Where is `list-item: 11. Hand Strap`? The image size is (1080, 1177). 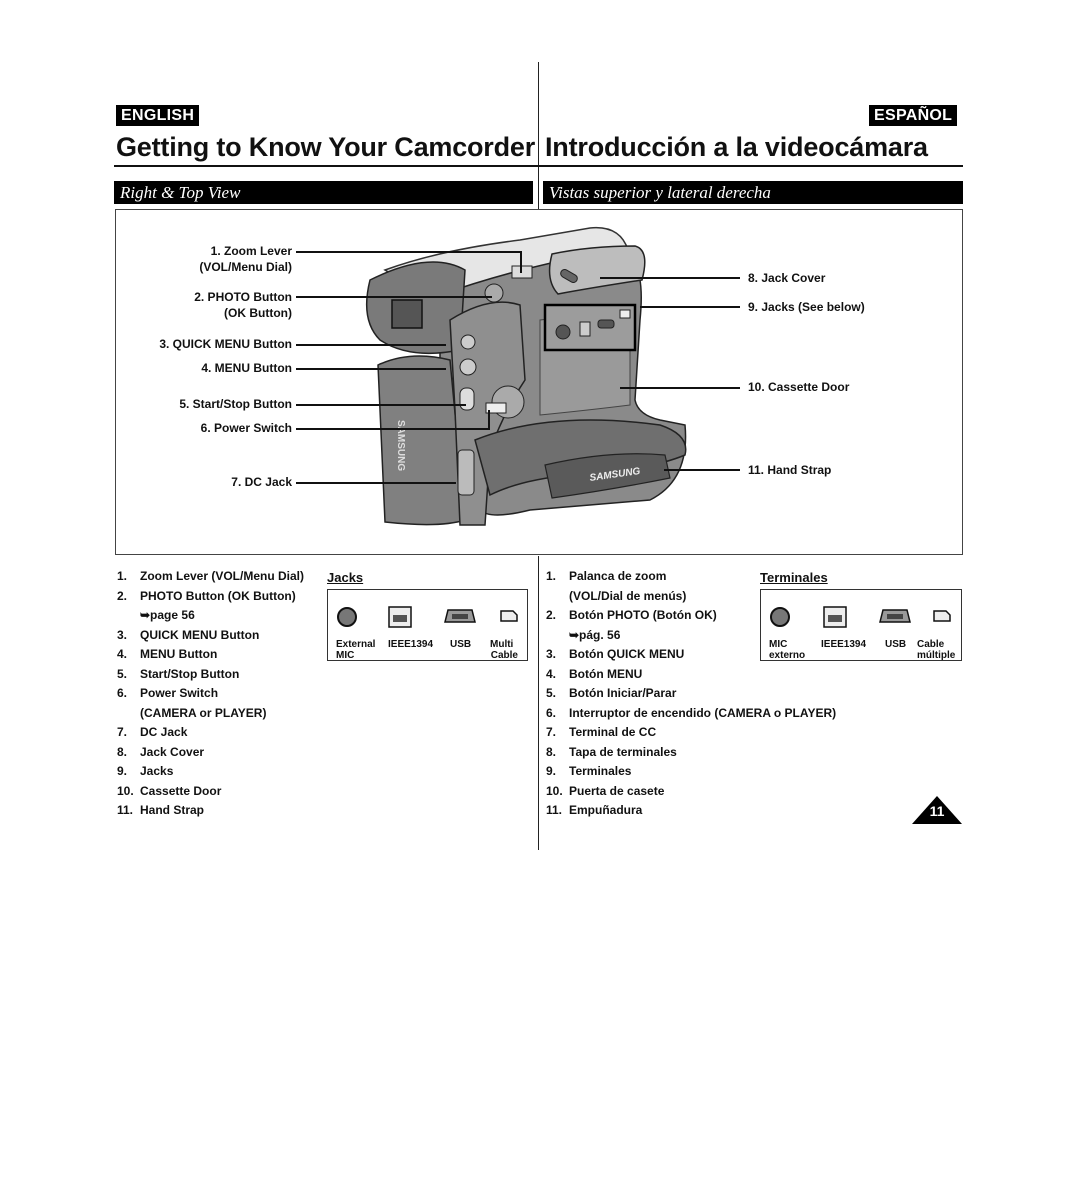 list-item: 11. Hand Strap is located at coordinates (161, 810).